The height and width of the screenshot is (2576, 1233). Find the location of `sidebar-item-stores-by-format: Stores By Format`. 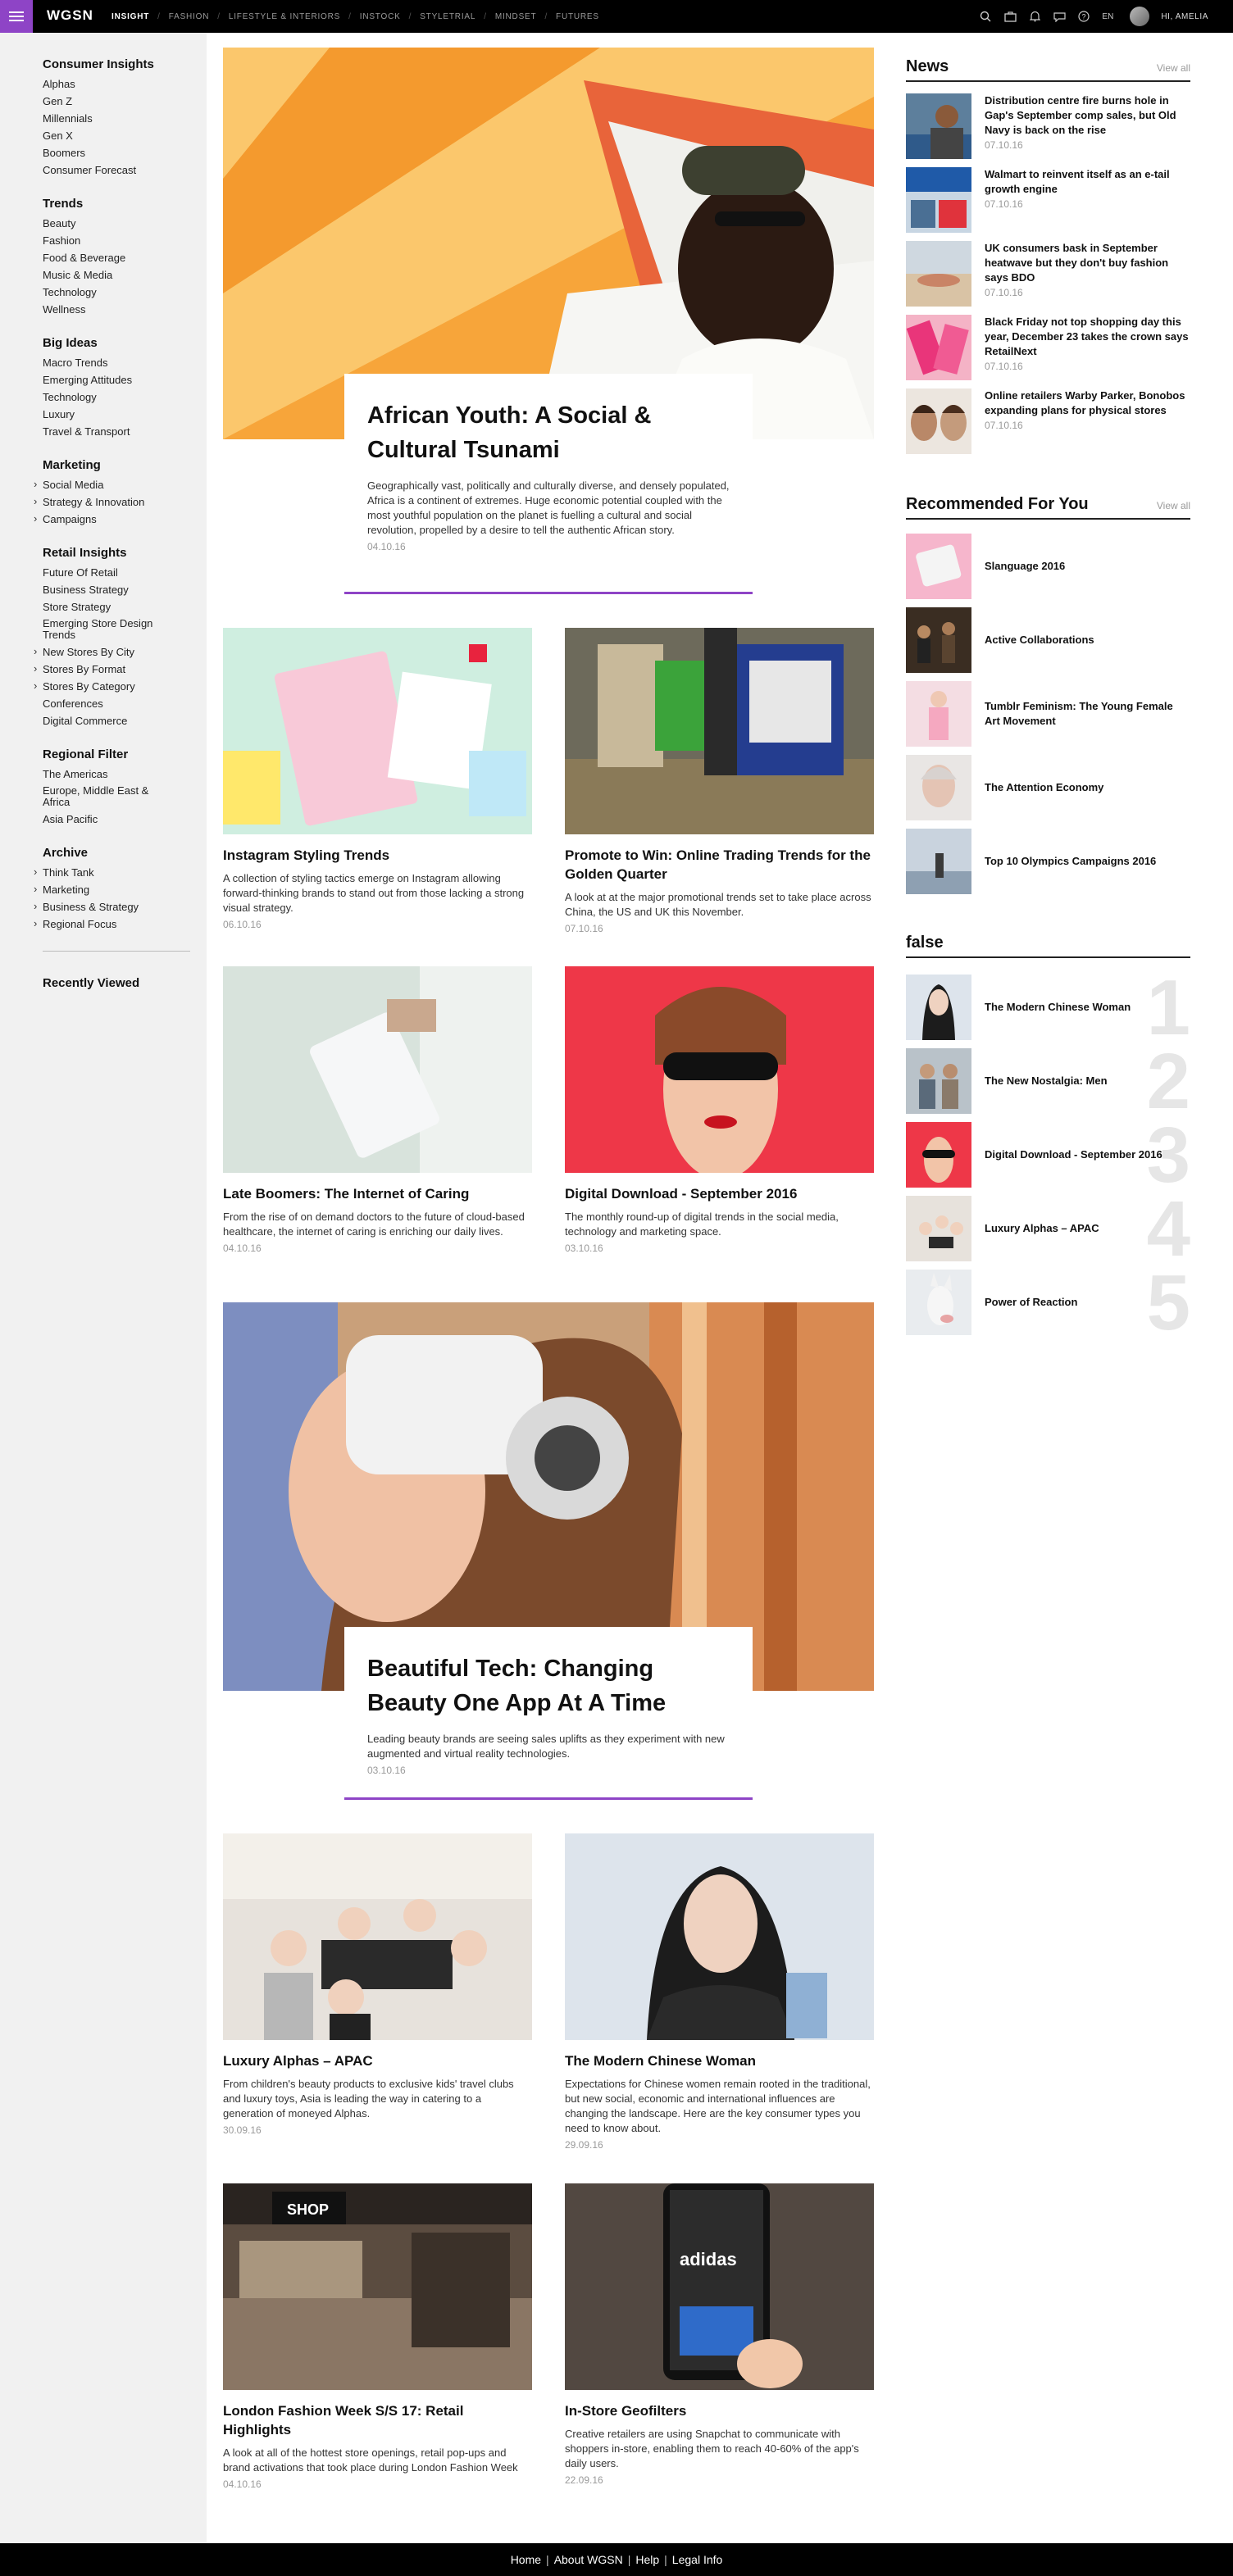

sidebar-item-stores-by-format: Stores By Format is located at coordinates (108, 669).